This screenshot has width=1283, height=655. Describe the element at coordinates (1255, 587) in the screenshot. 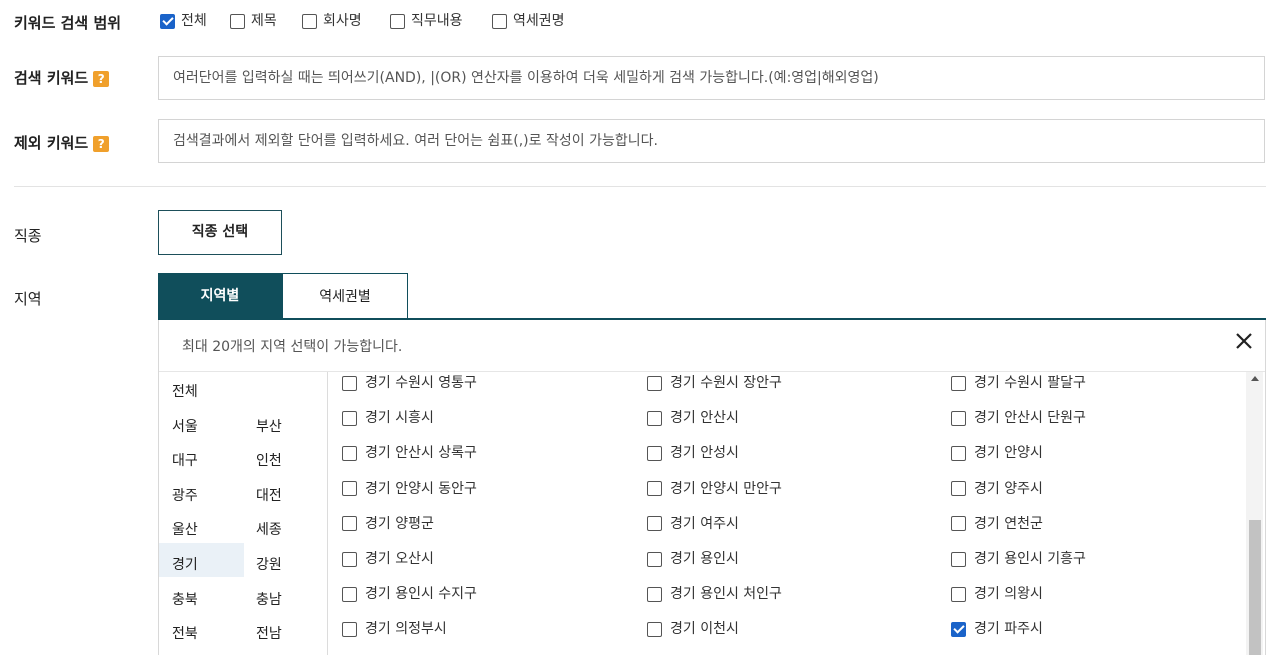

I see `scrollbar-thumb` at that location.